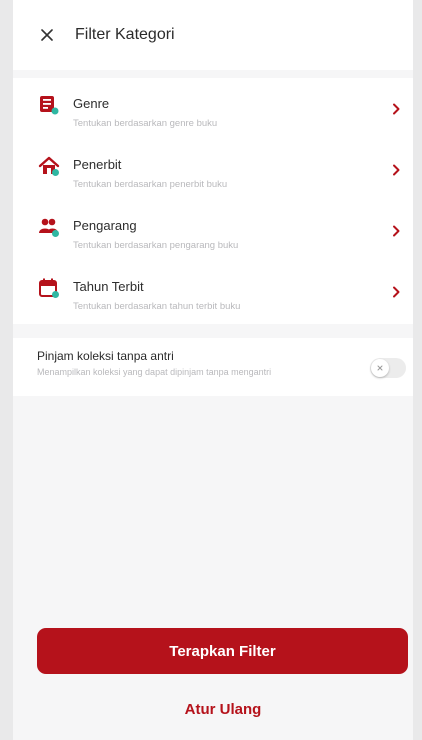 This screenshot has height=740, width=422. Describe the element at coordinates (222, 651) in the screenshot. I see `apply-filter-button: Terapkan Filter` at that location.